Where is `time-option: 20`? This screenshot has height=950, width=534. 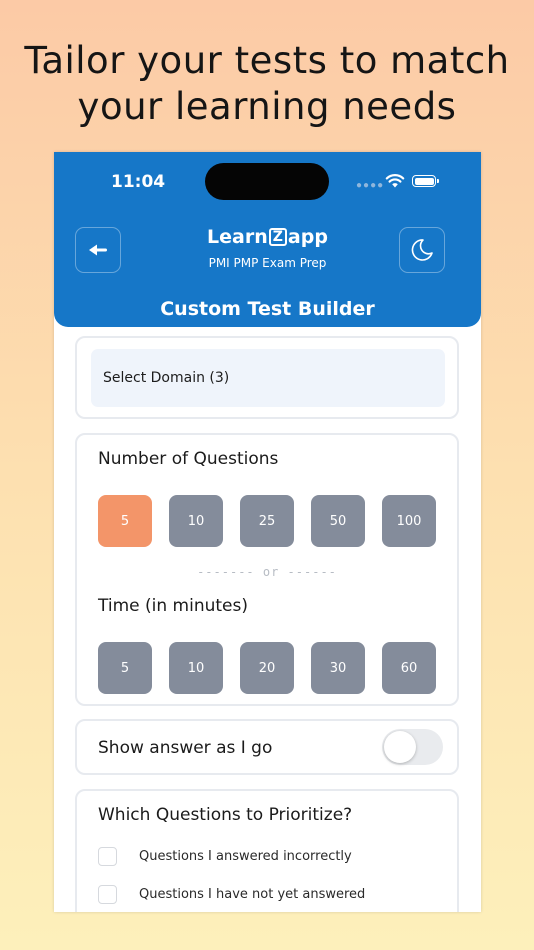
time-option: 20 is located at coordinates (267, 668).